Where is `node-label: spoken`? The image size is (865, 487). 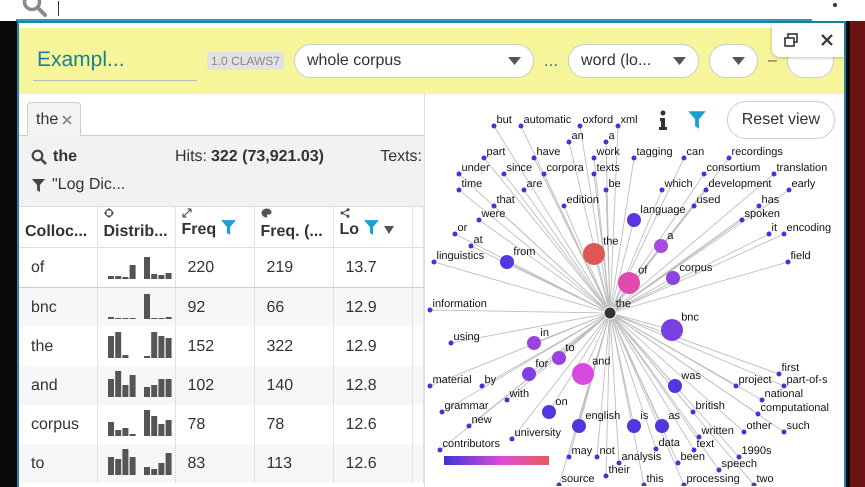 node-label: spoken is located at coordinates (762, 214).